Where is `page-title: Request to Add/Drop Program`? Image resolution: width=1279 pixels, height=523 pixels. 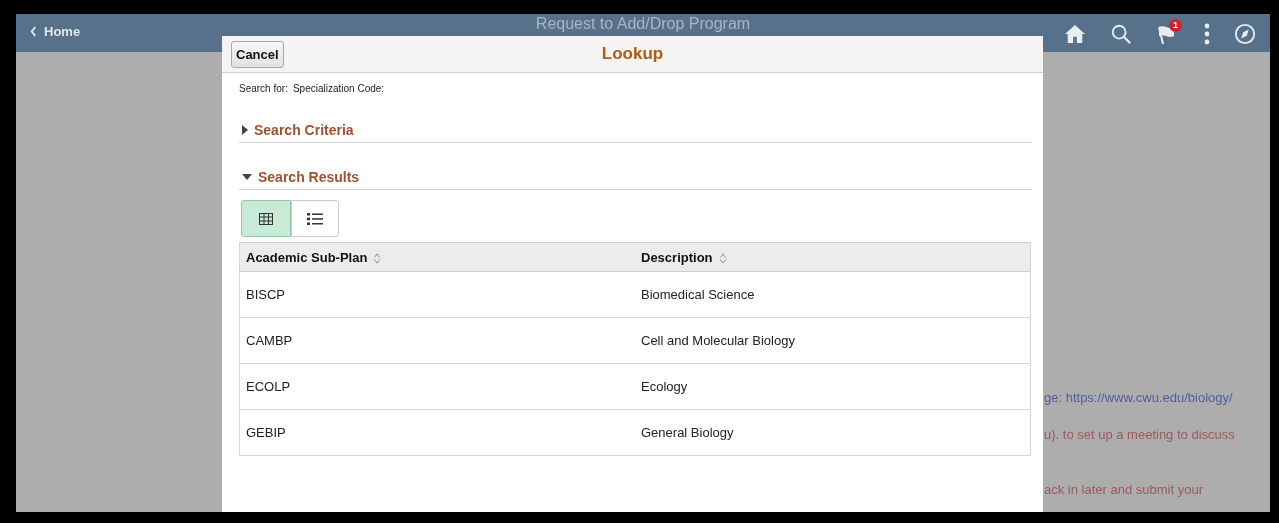 page-title: Request to Add/Drop Program is located at coordinates (643, 24).